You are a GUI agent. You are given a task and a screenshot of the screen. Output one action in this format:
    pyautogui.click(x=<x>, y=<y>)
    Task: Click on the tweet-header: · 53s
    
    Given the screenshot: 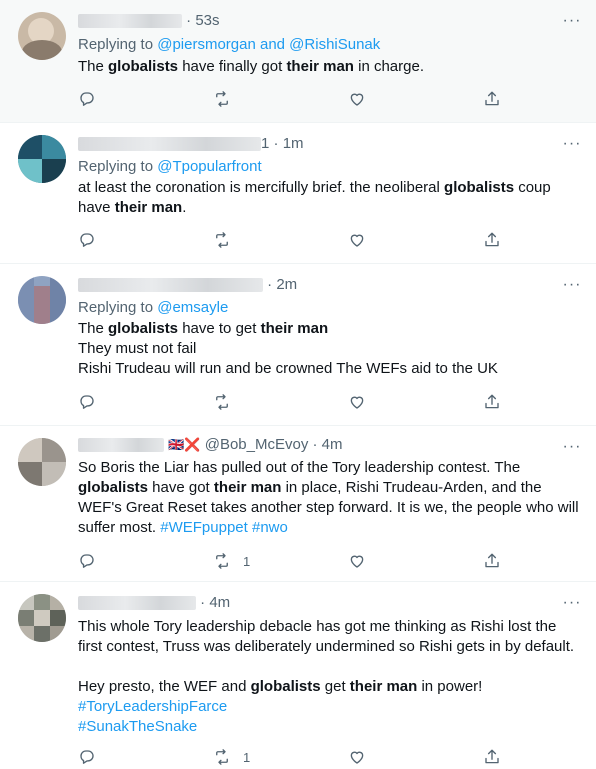 What is the action you would take?
    pyautogui.click(x=149, y=22)
    